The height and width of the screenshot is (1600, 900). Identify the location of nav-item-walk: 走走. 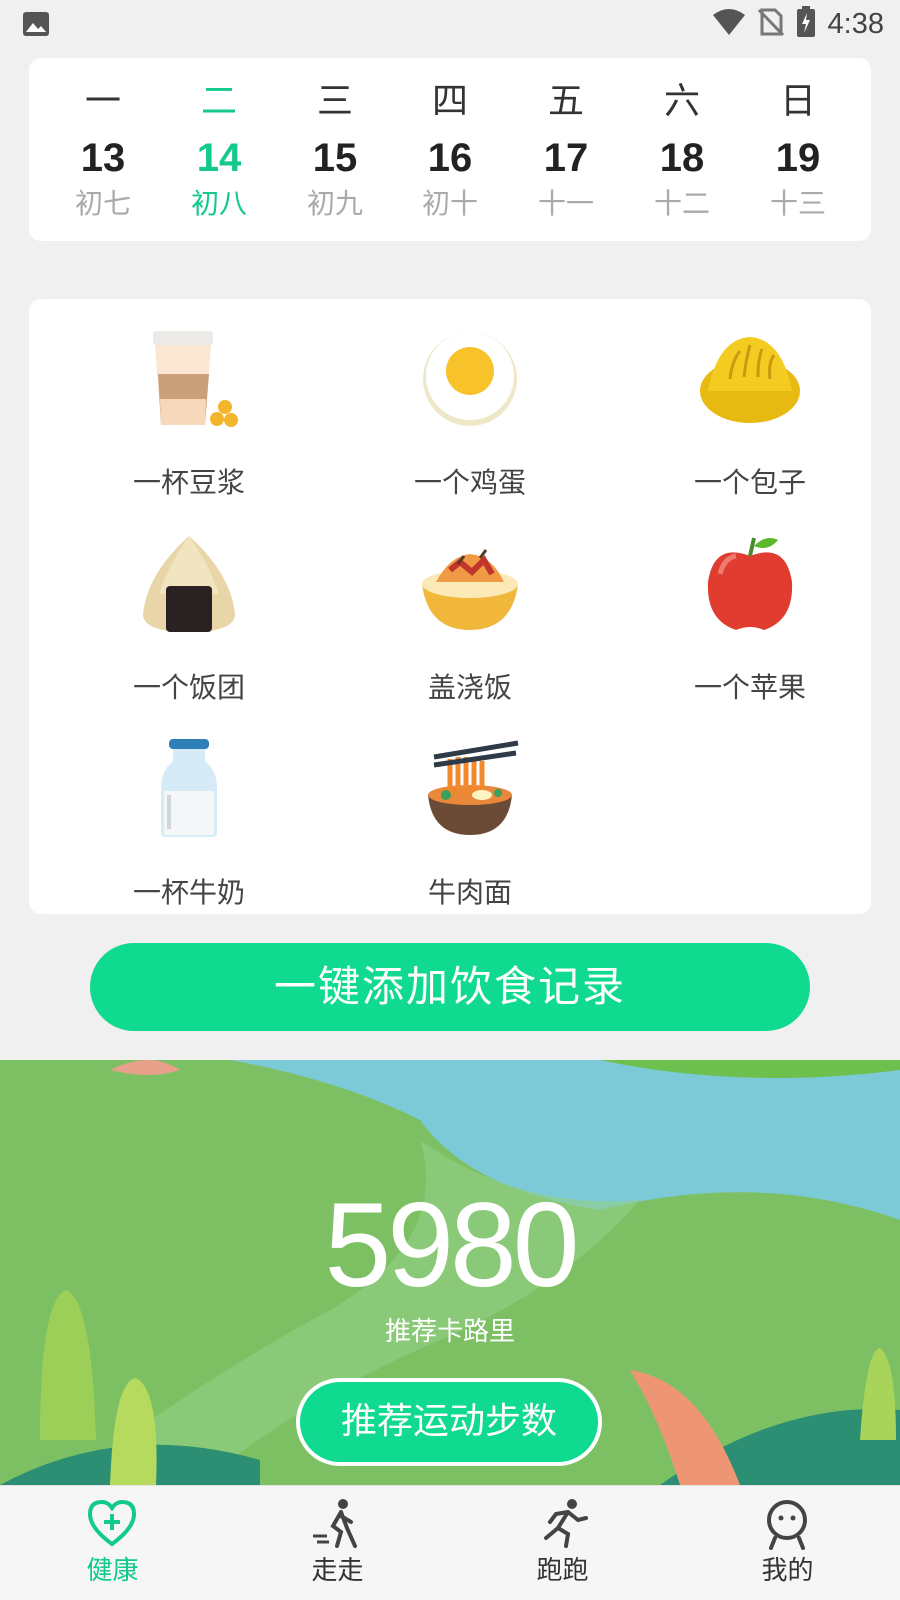
(337, 1543).